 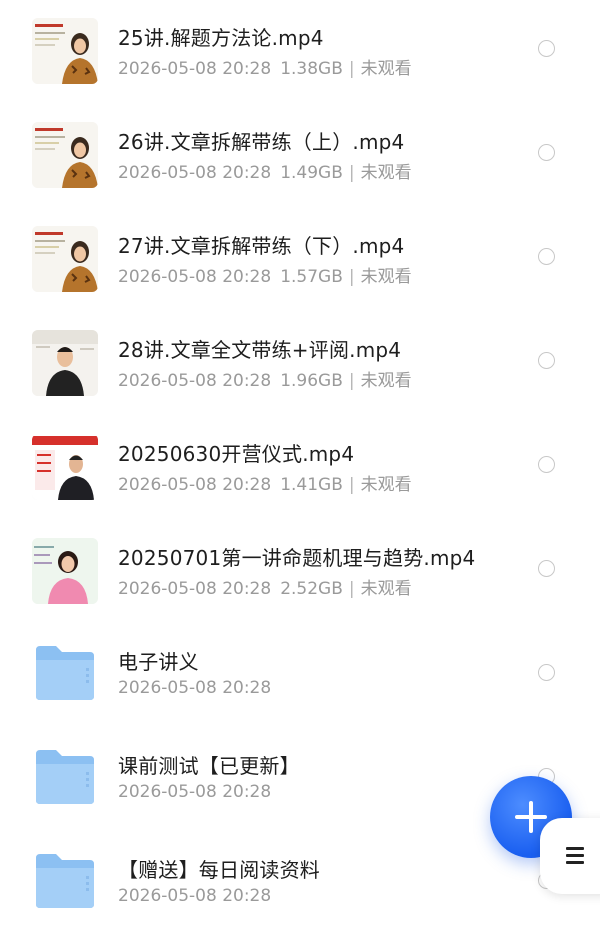 I want to click on video-row: 25讲.解题方法论.mp4 2026-05-08 20:28 1.38GB | 未观看, so click(x=300, y=51).